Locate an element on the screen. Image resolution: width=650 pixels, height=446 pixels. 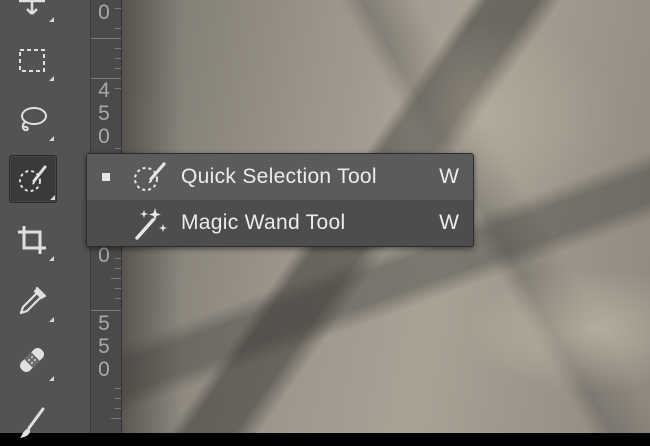
crop-icon is located at coordinates (32, 240).